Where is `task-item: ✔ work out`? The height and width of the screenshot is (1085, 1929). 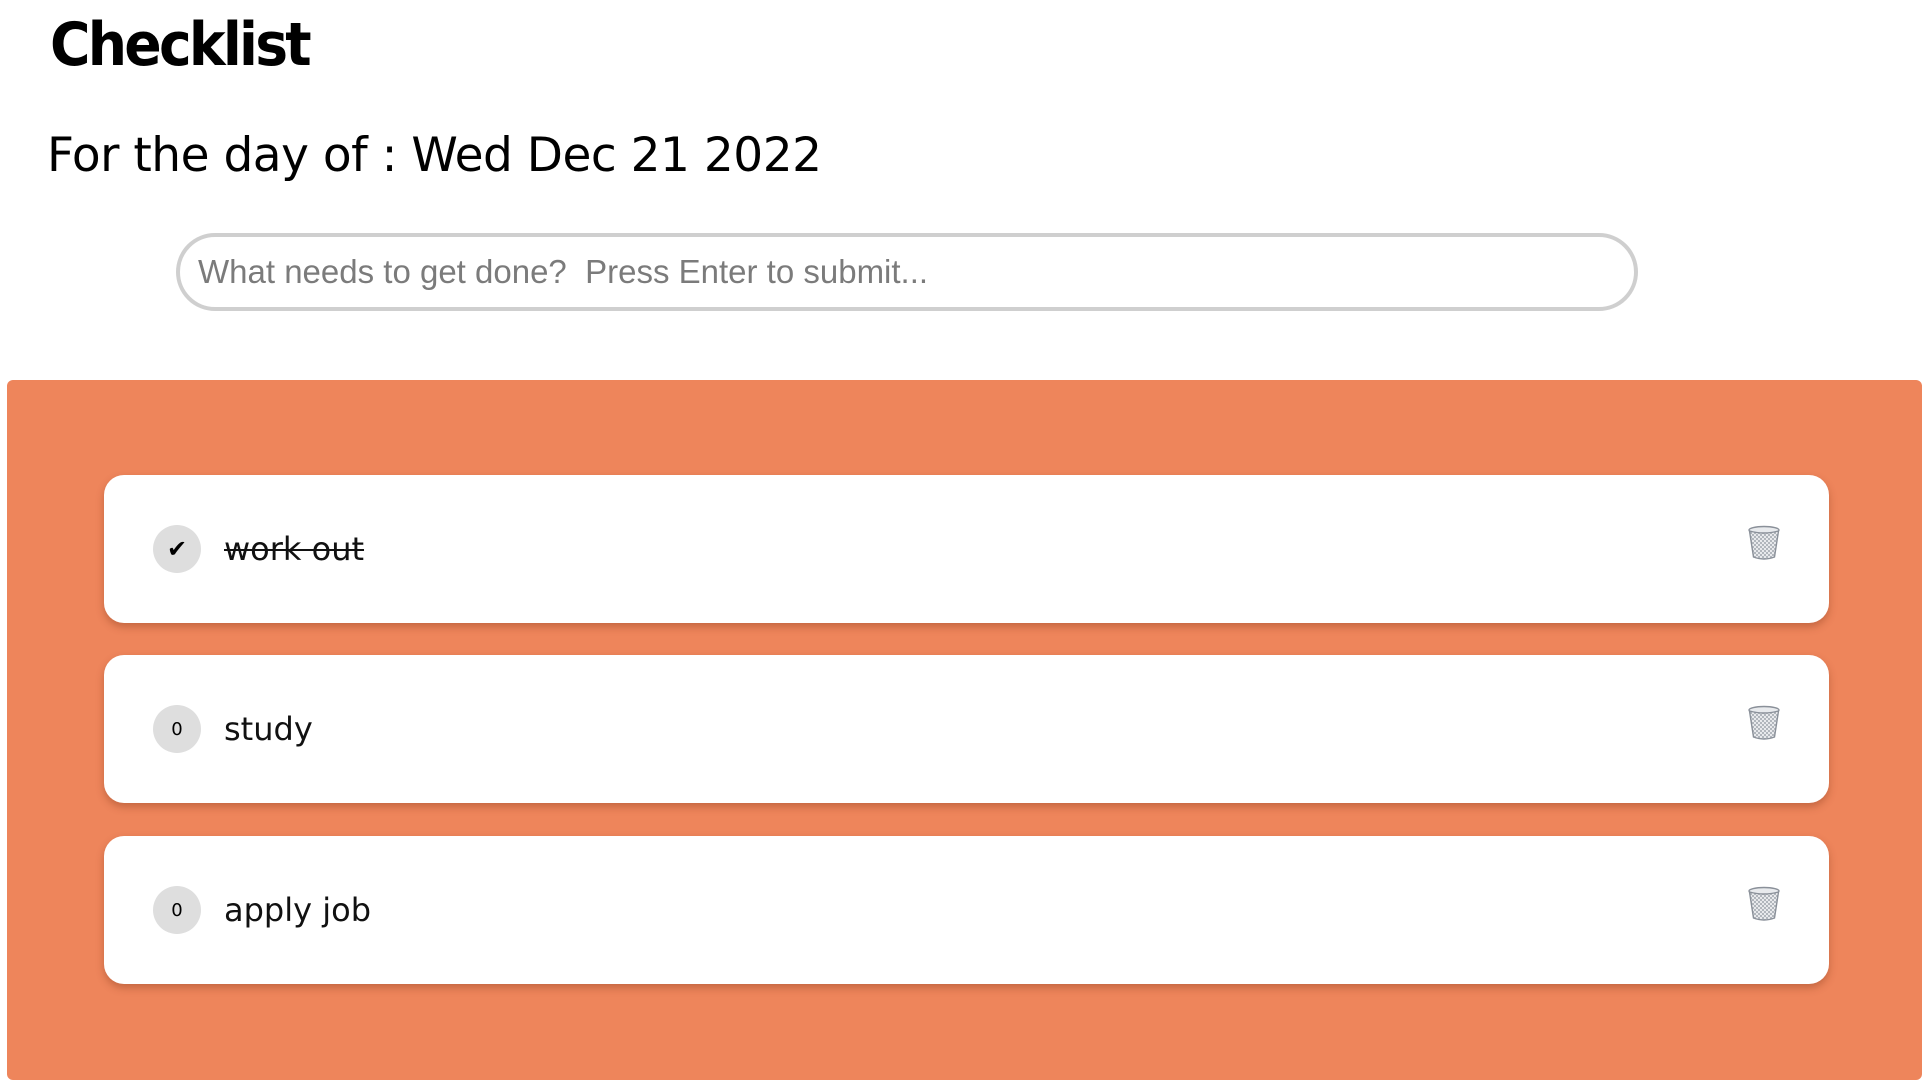 task-item: ✔ work out is located at coordinates (966, 549).